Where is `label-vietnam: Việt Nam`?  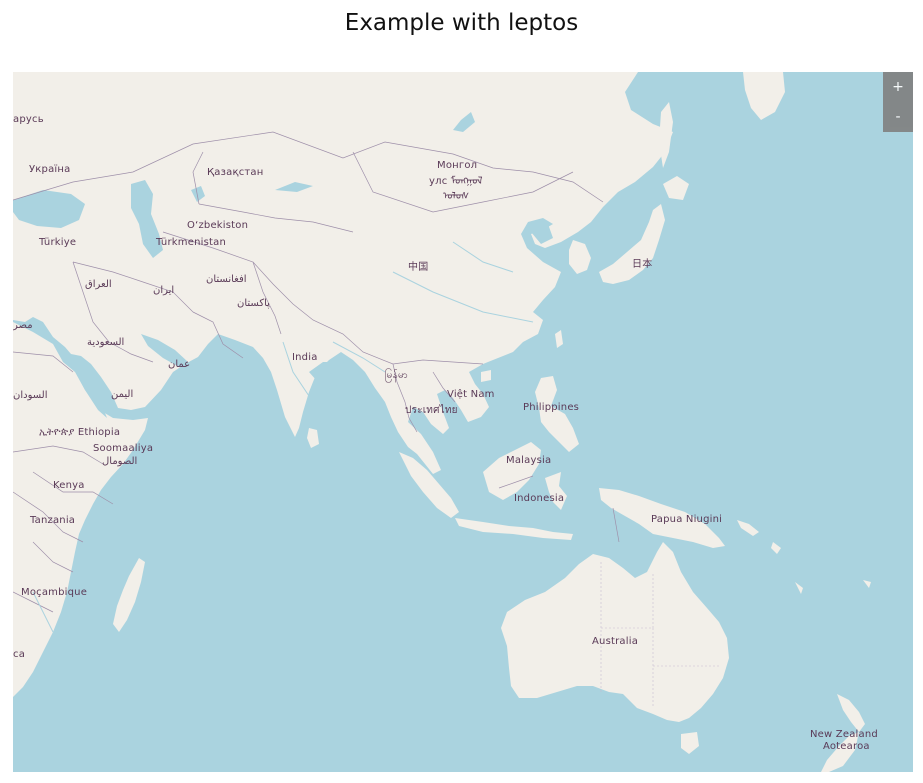
label-vietnam: Việt Nam is located at coordinates (471, 394).